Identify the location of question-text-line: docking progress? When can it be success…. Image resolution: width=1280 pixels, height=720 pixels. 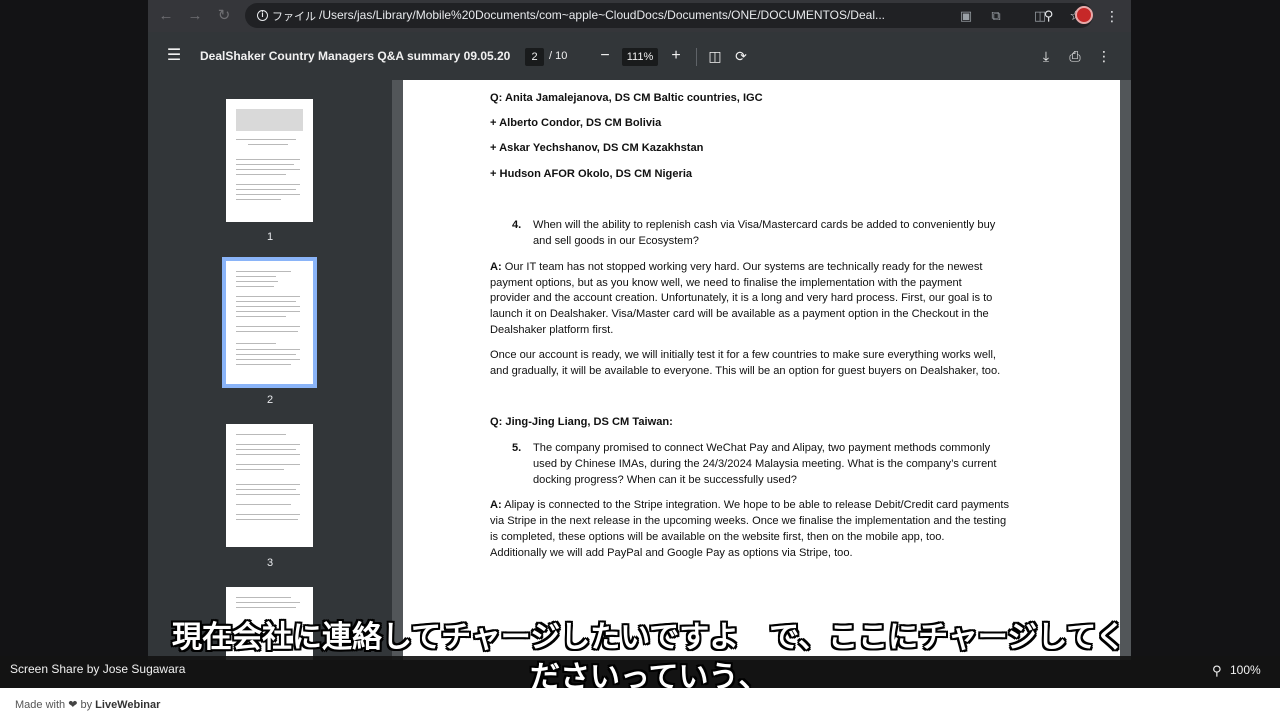
(665, 480).